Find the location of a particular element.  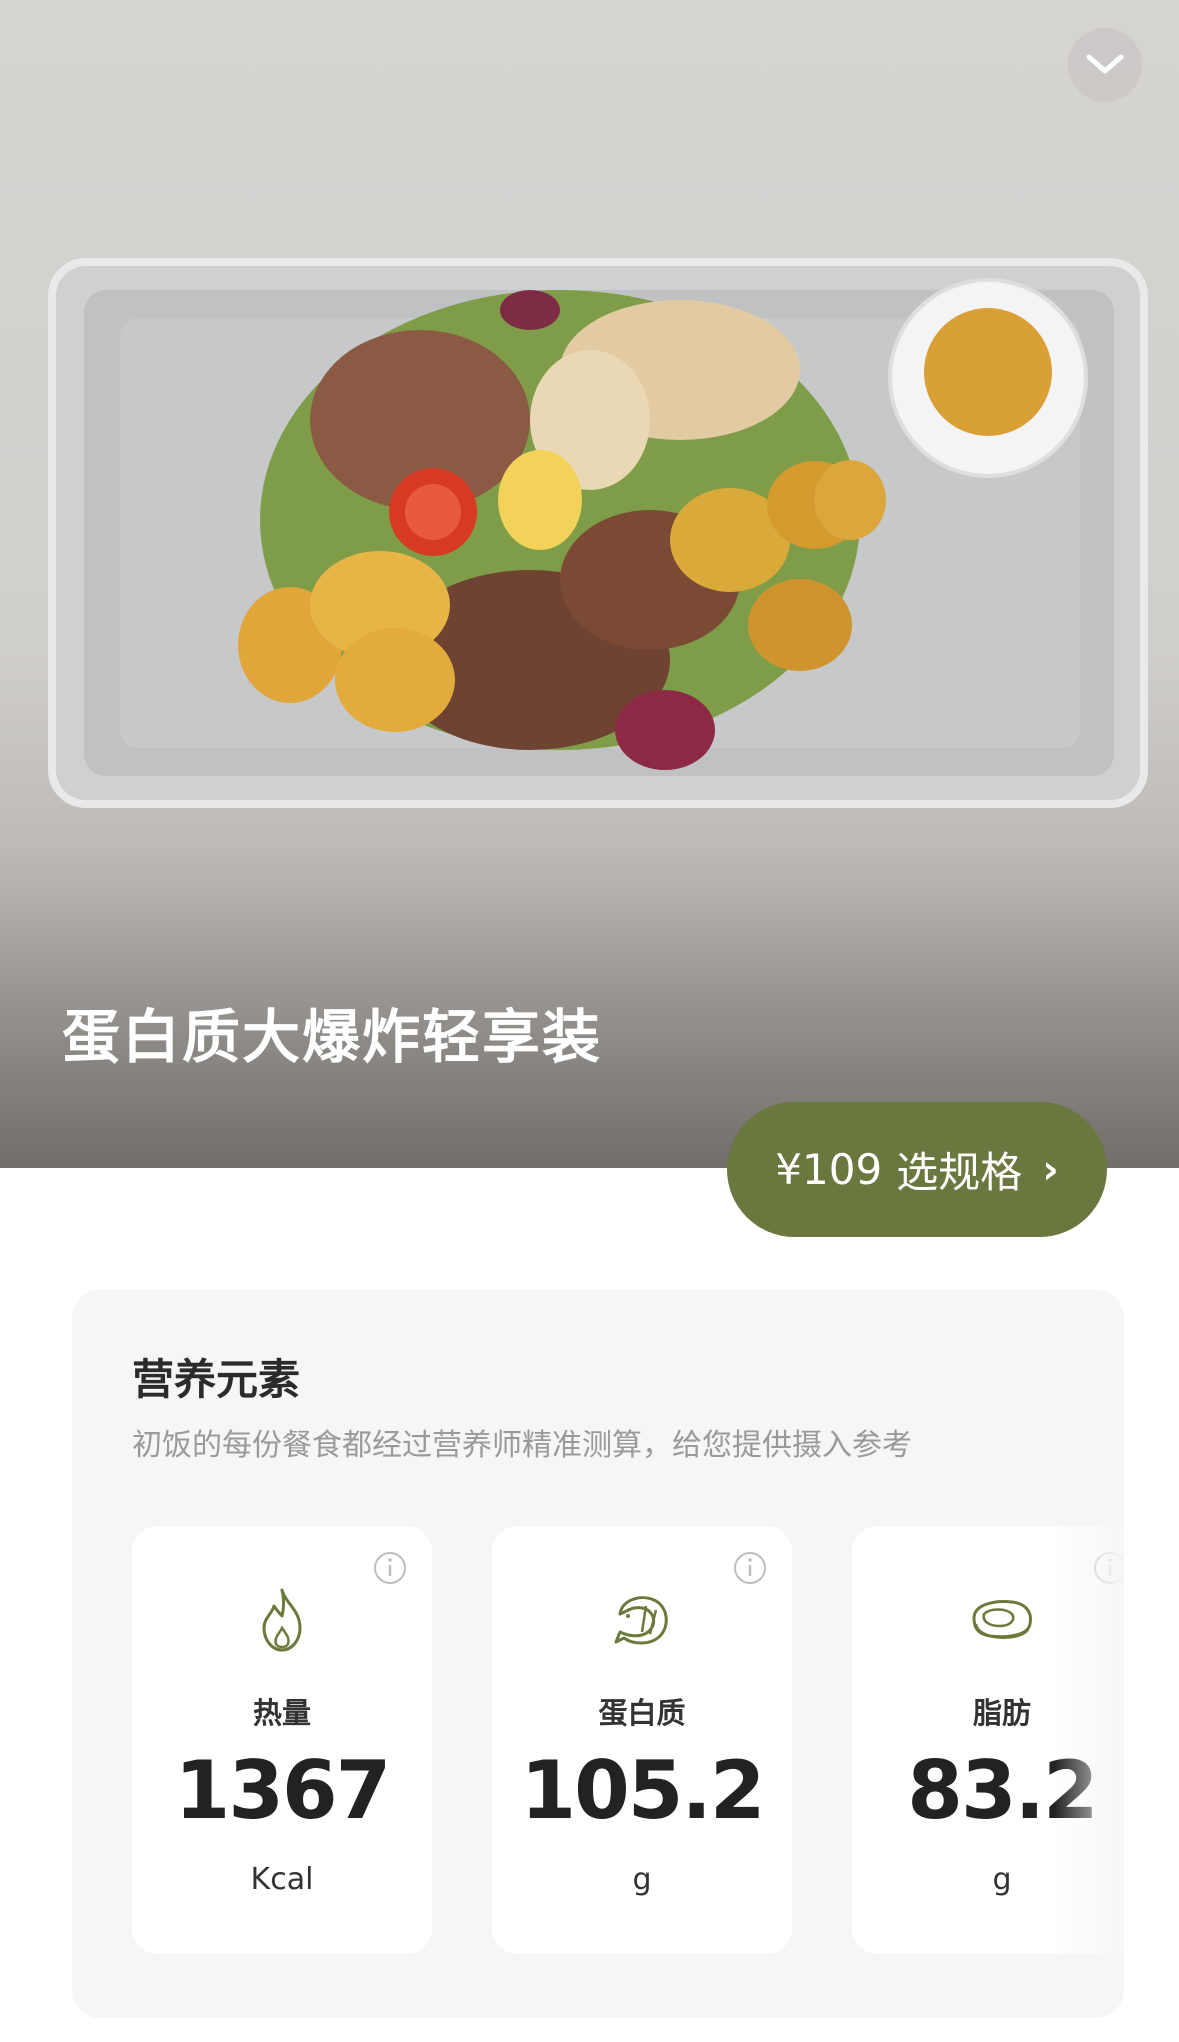

nutrition-value: 1367 is located at coordinates (283, 1790).